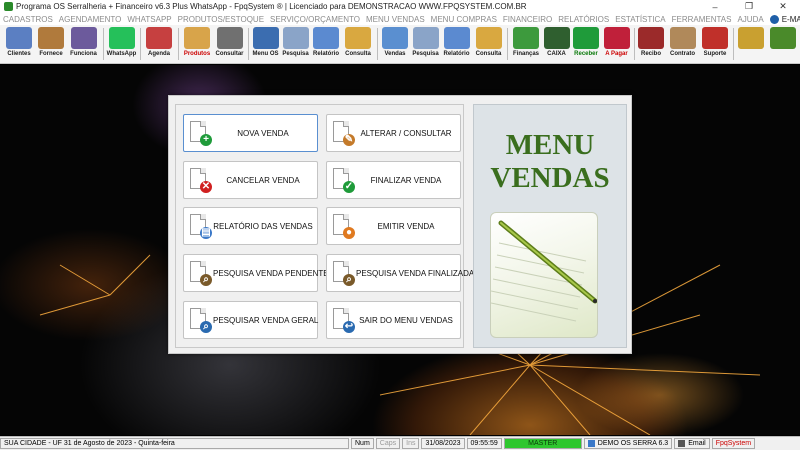 This screenshot has width=800, height=450. I want to click on toolbar-button-whatsapp: WhatsApp, so click(121, 43).